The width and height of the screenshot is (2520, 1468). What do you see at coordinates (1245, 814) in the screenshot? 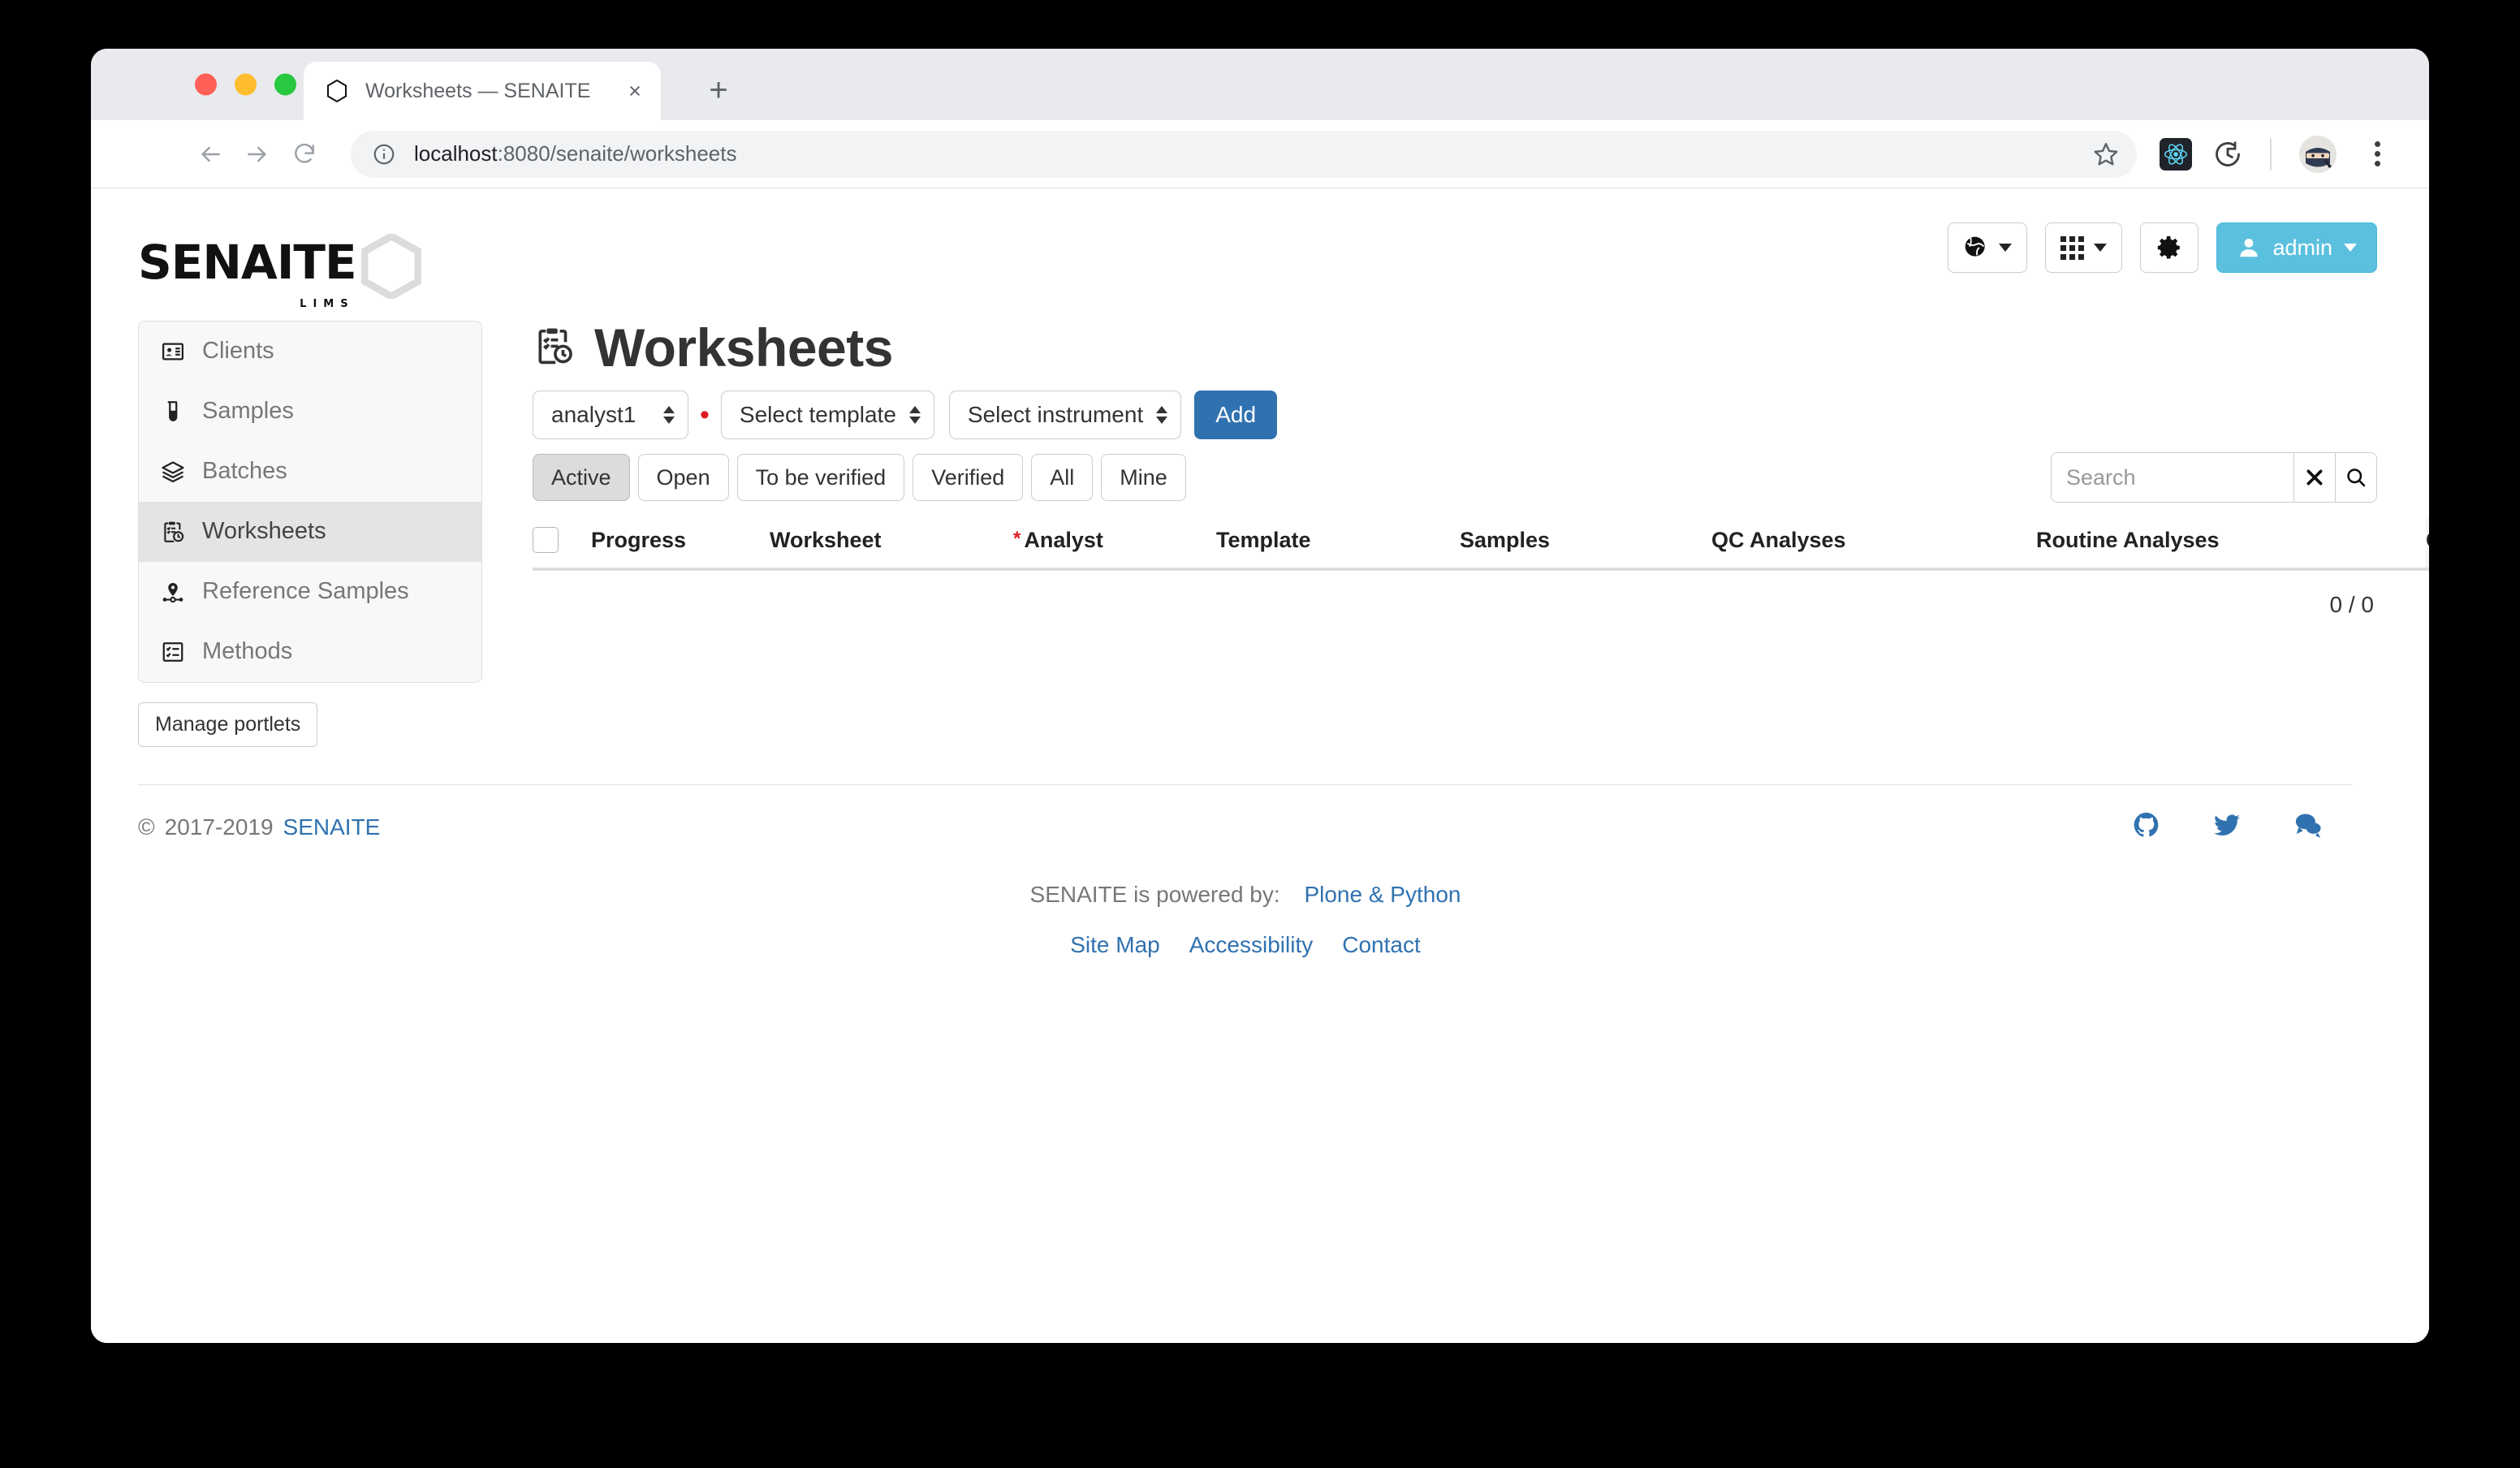
I see `footer-top: © 2017-2019 SENAITE` at bounding box center [1245, 814].